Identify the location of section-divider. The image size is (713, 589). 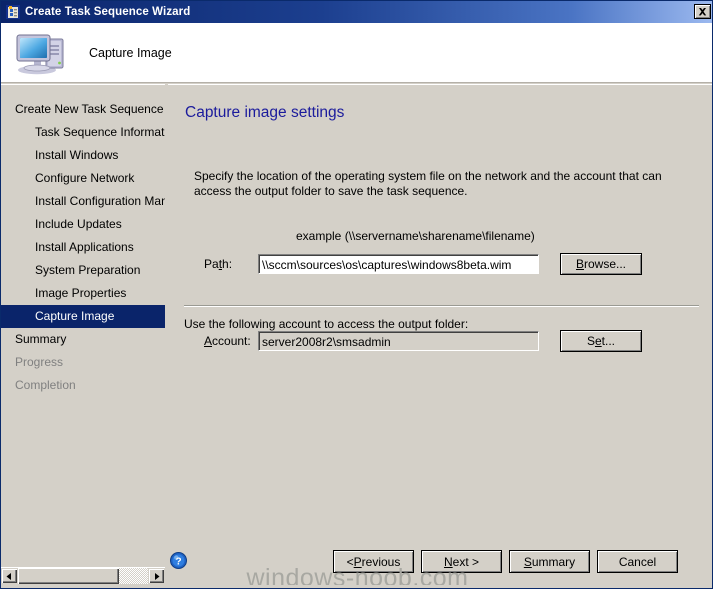
(441, 306).